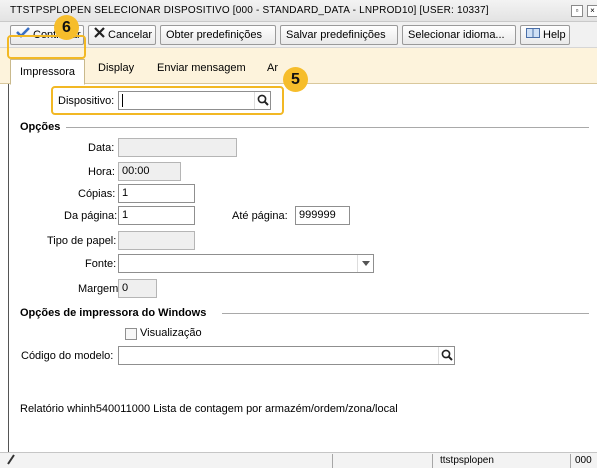 Image resolution: width=597 pixels, height=468 pixels. What do you see at coordinates (446, 355) in the screenshot?
I see `search-icon` at bounding box center [446, 355].